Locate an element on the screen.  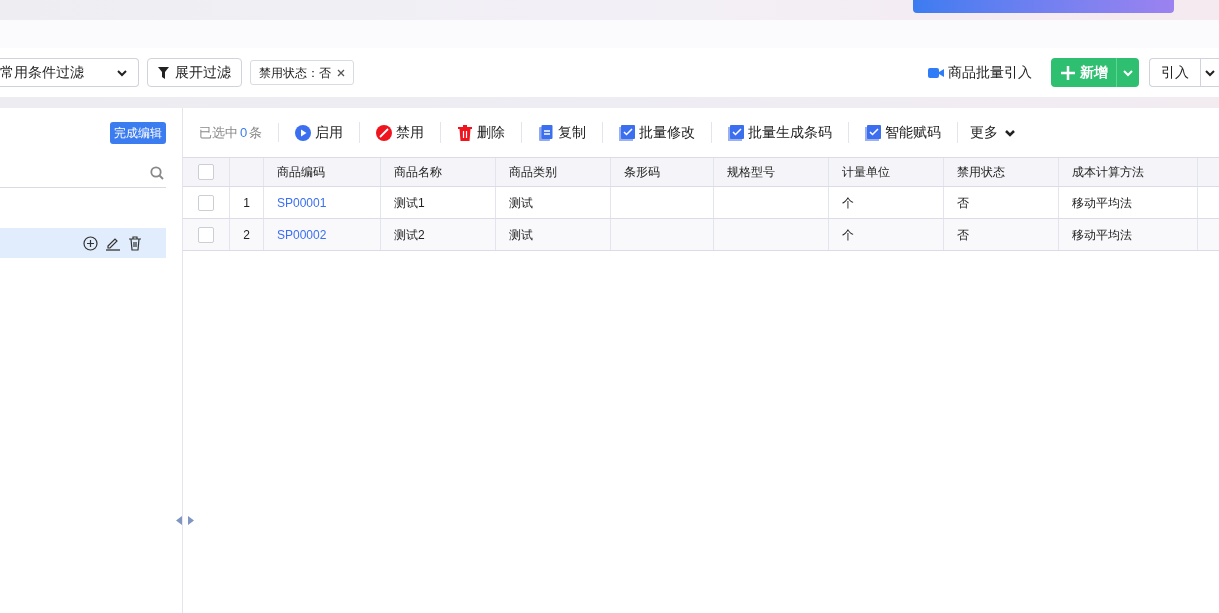
document-icon is located at coordinates (546, 132).